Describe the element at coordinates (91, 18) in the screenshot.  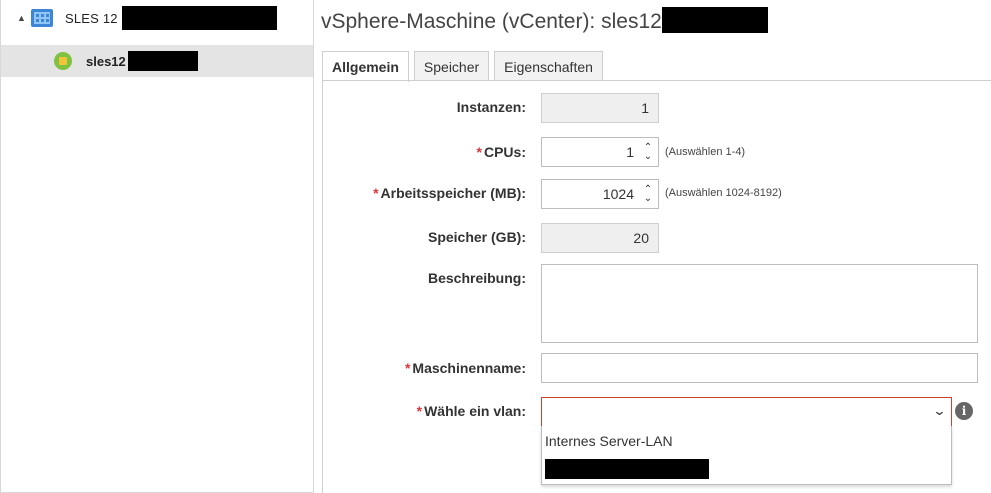
I see `tree-node-label: SLES 12` at that location.